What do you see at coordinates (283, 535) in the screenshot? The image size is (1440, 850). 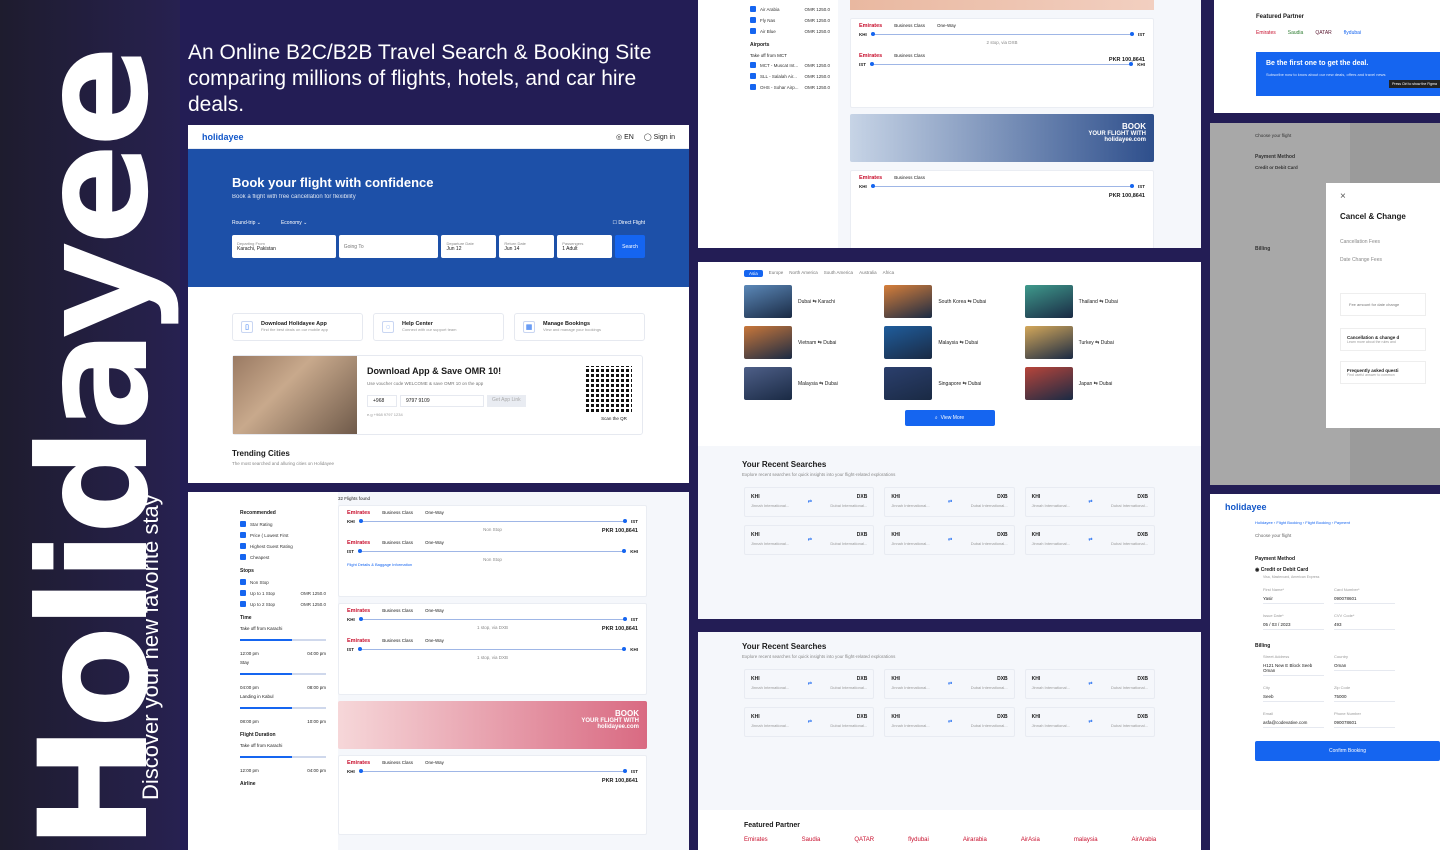 I see `filter-price: Price ( Lowest First` at bounding box center [283, 535].